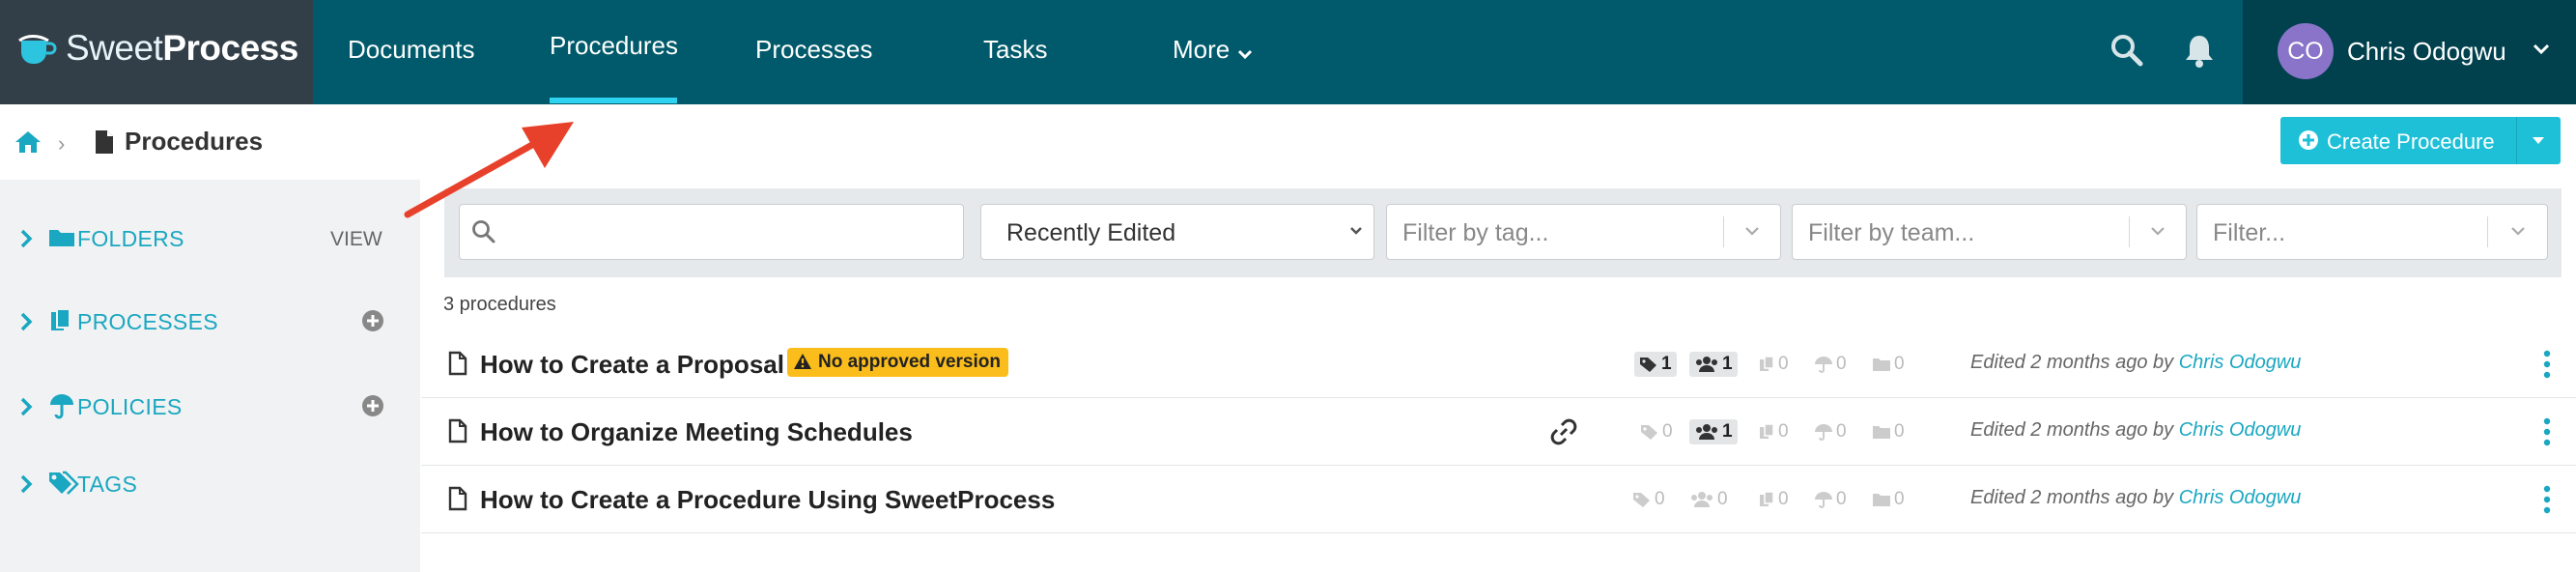 The height and width of the screenshot is (572, 2576). What do you see at coordinates (356, 240) in the screenshot?
I see `folders-view-link: VIEW` at bounding box center [356, 240].